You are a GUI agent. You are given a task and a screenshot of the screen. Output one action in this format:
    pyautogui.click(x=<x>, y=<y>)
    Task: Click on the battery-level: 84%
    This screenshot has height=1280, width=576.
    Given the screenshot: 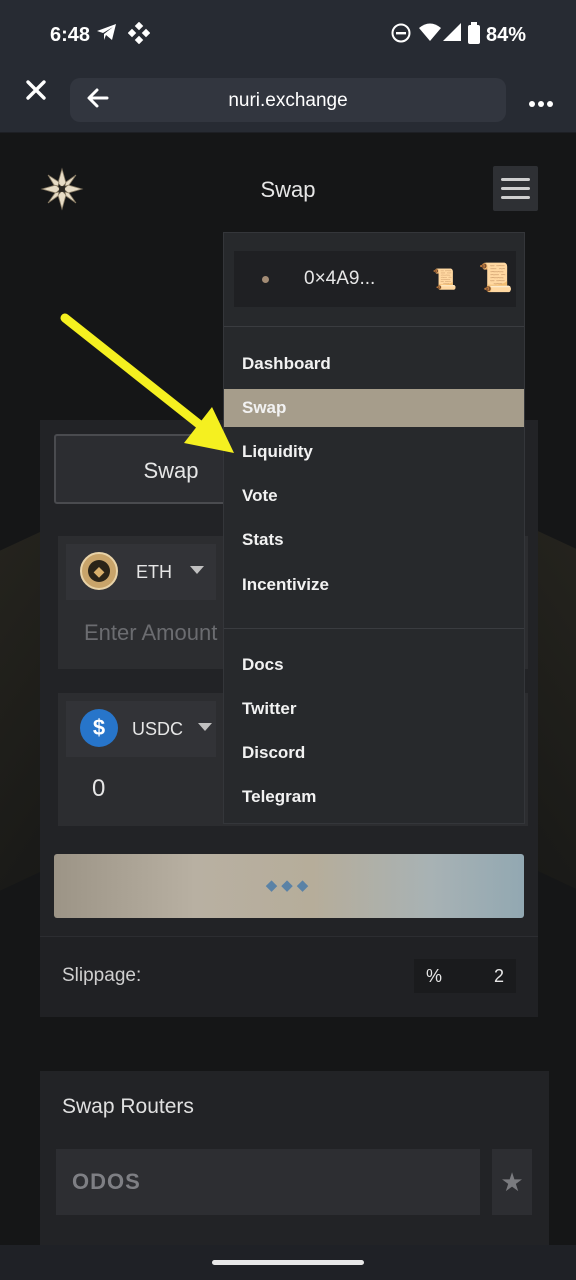 What is the action you would take?
    pyautogui.click(x=506, y=35)
    